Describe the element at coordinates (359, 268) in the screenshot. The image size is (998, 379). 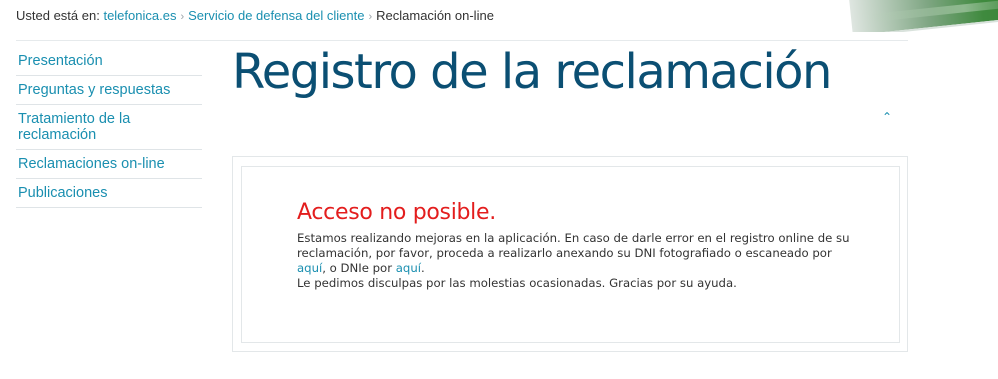
I see `notice-text-part: , o DNIe por` at that location.